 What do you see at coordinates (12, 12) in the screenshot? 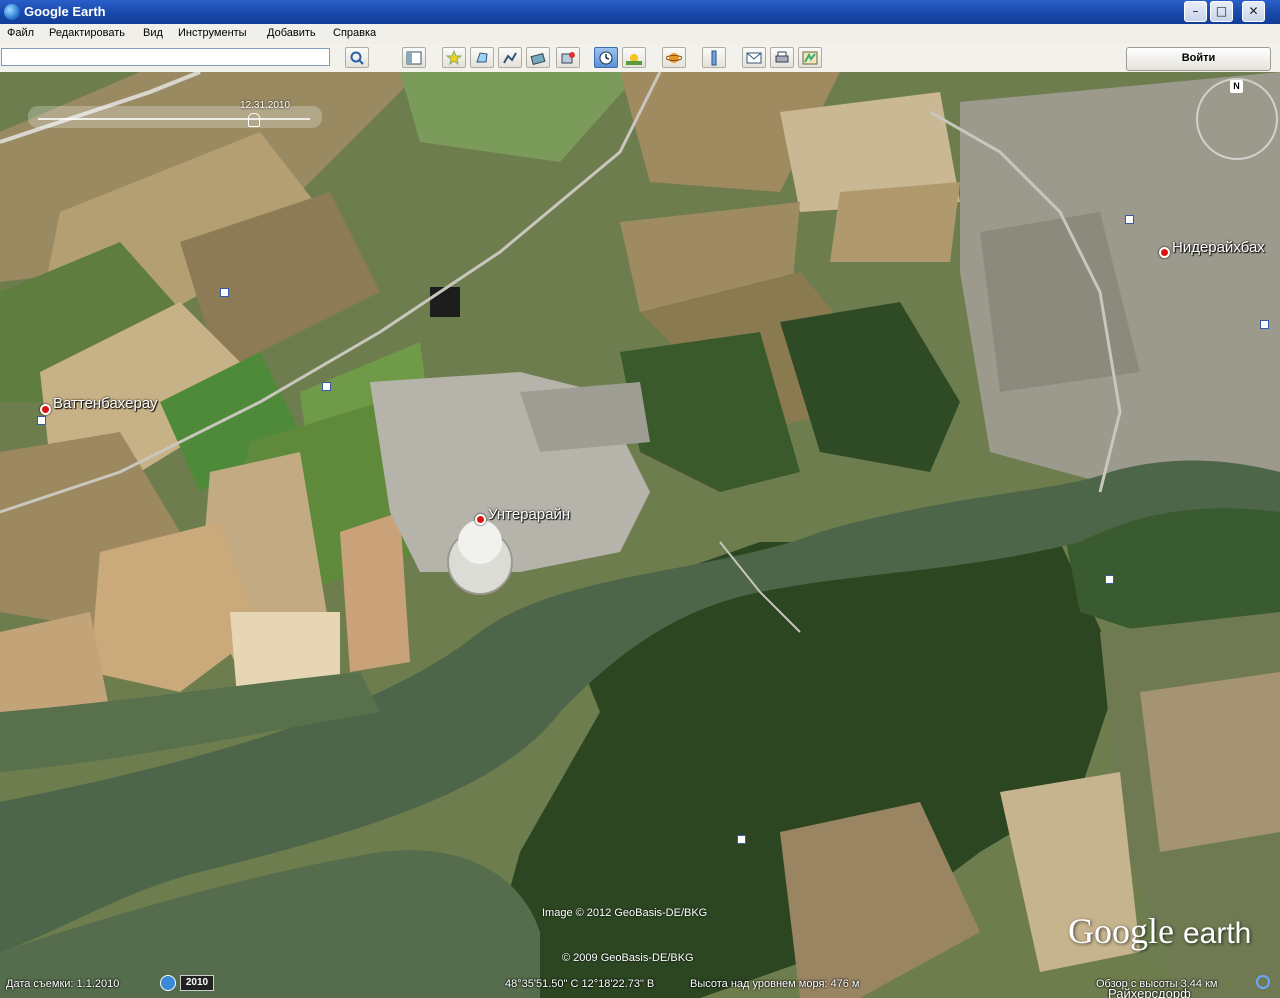
I see `google-earth-icon` at bounding box center [12, 12].